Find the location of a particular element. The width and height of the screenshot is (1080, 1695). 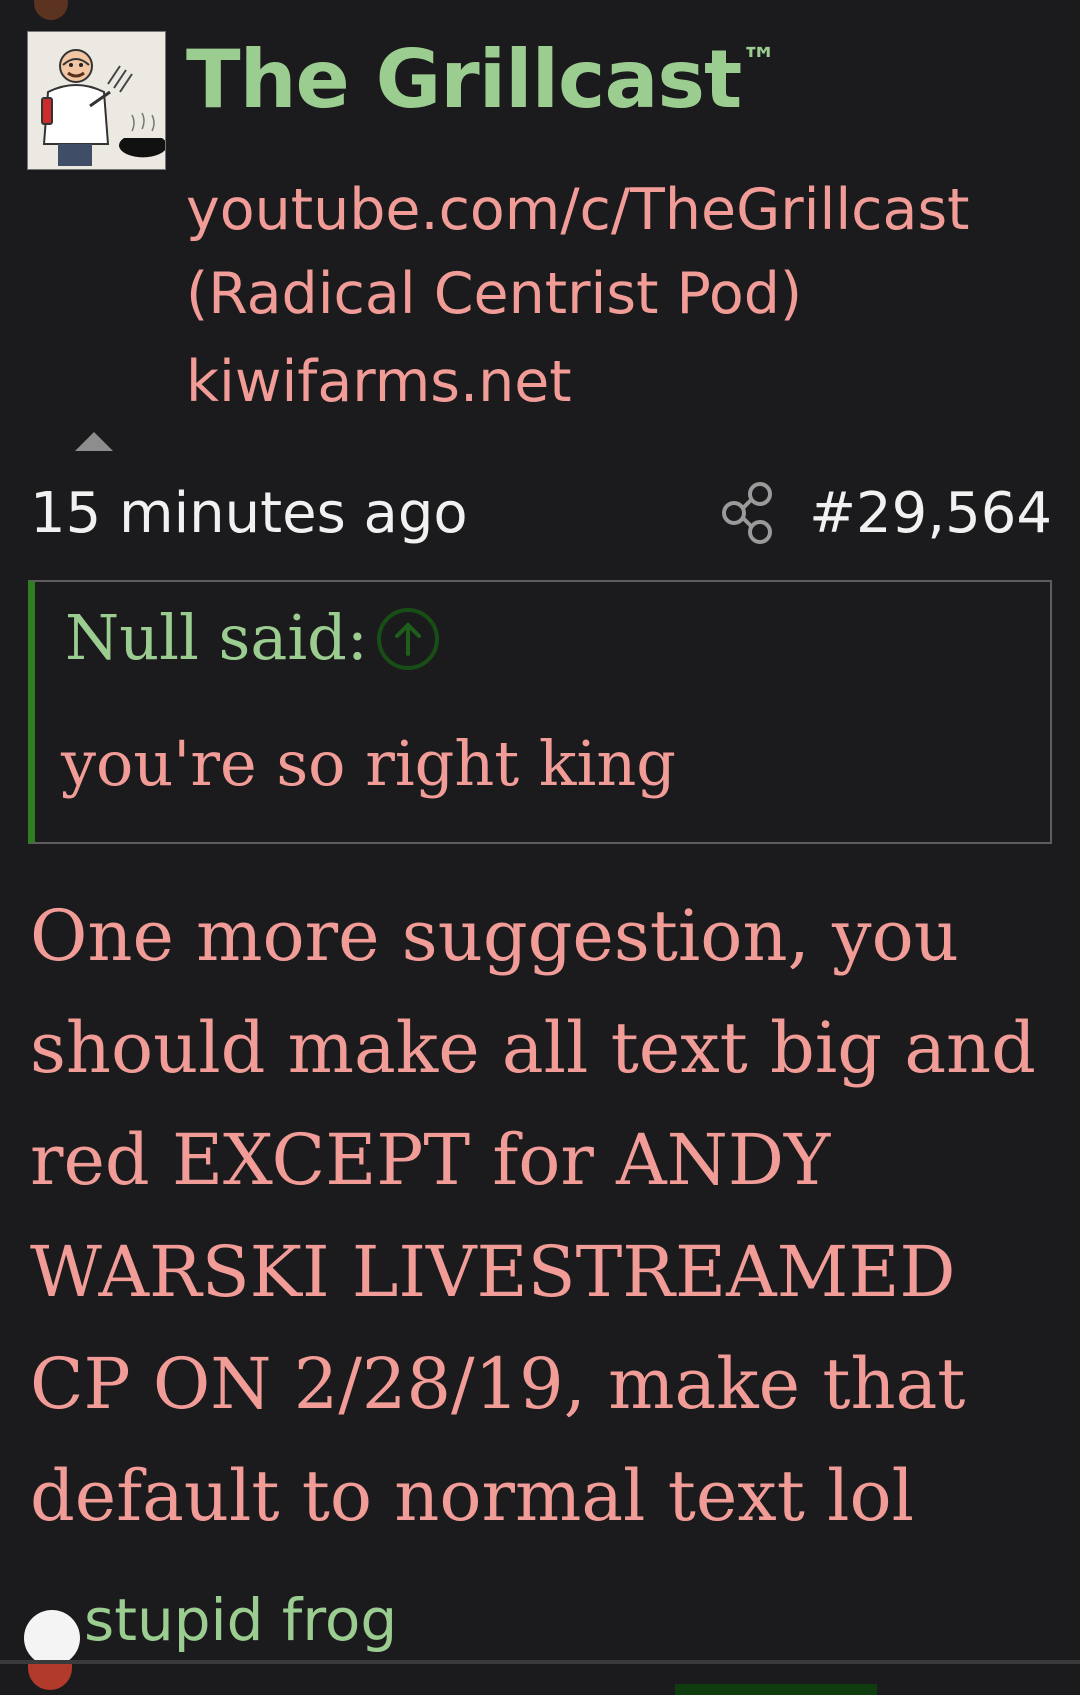

username: The Grillcast™ is located at coordinates (481, 80).